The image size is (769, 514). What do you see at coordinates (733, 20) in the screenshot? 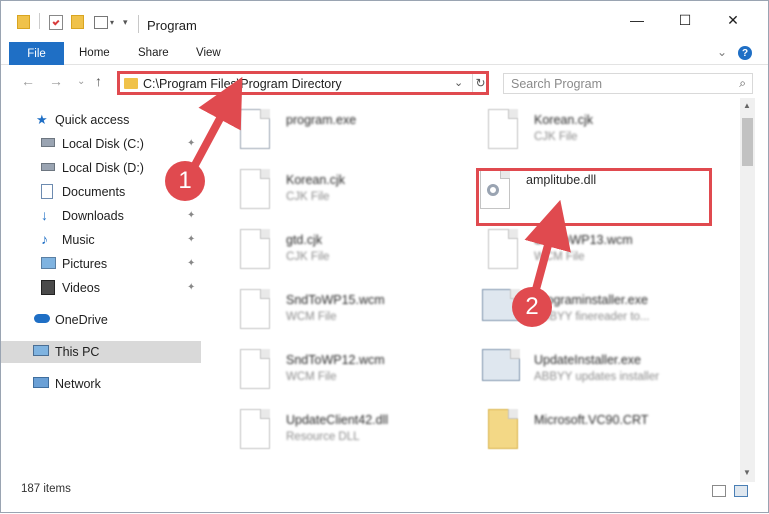
I see `close-button: ✕` at bounding box center [733, 20].